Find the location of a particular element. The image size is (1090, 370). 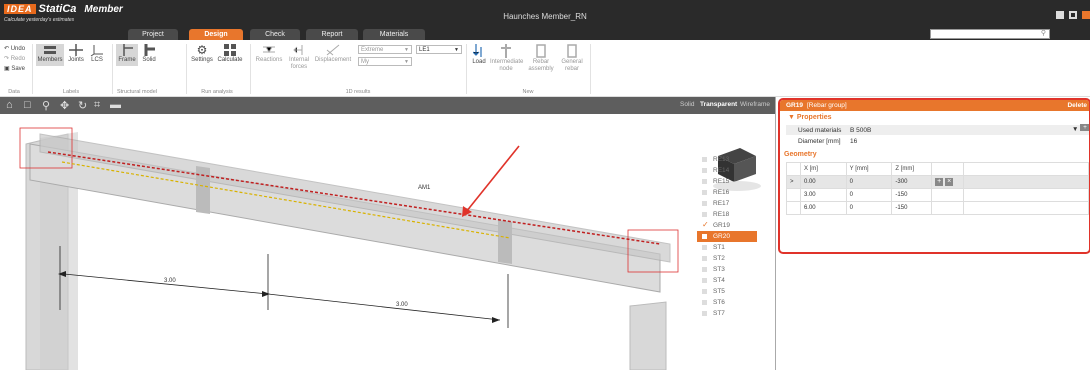

list-item: ✓ GR19 is located at coordinates (727, 225).